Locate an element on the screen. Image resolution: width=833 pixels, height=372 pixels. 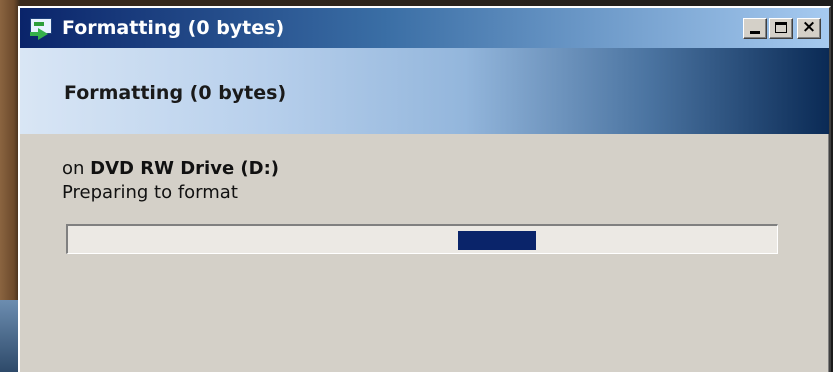
close-button: × is located at coordinates (809, 28).